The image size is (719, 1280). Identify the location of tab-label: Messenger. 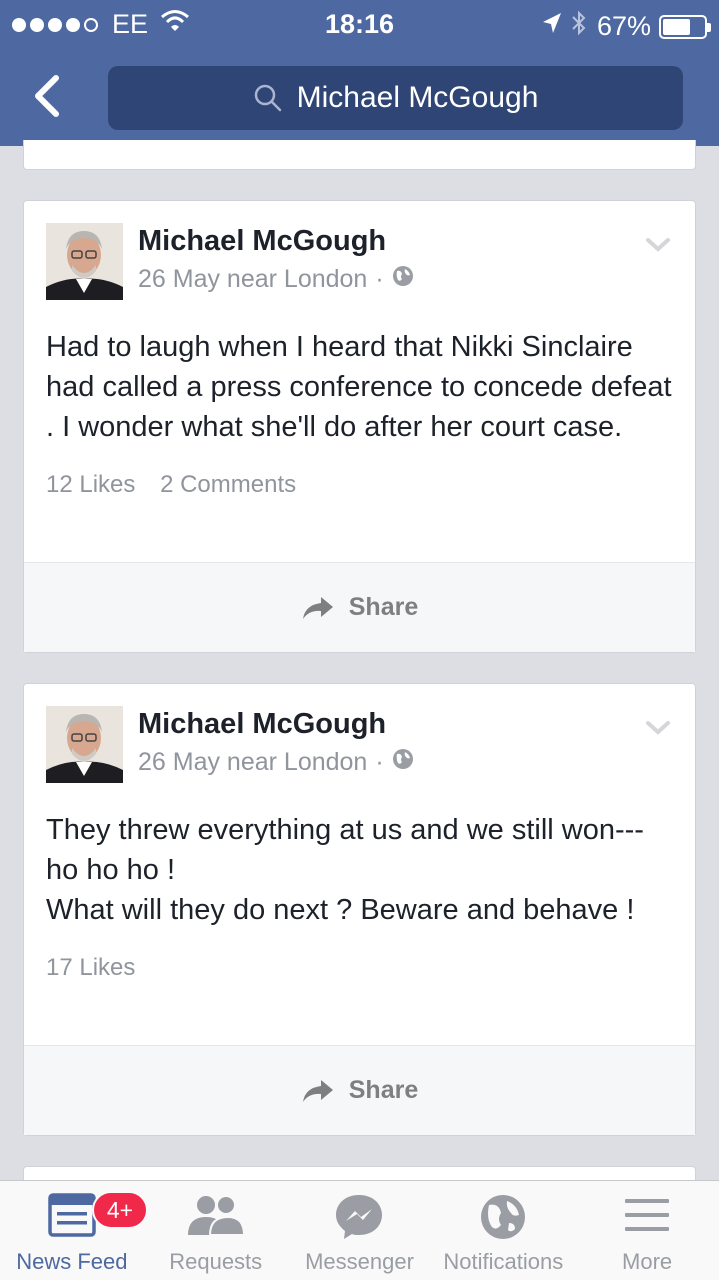
(359, 1261).